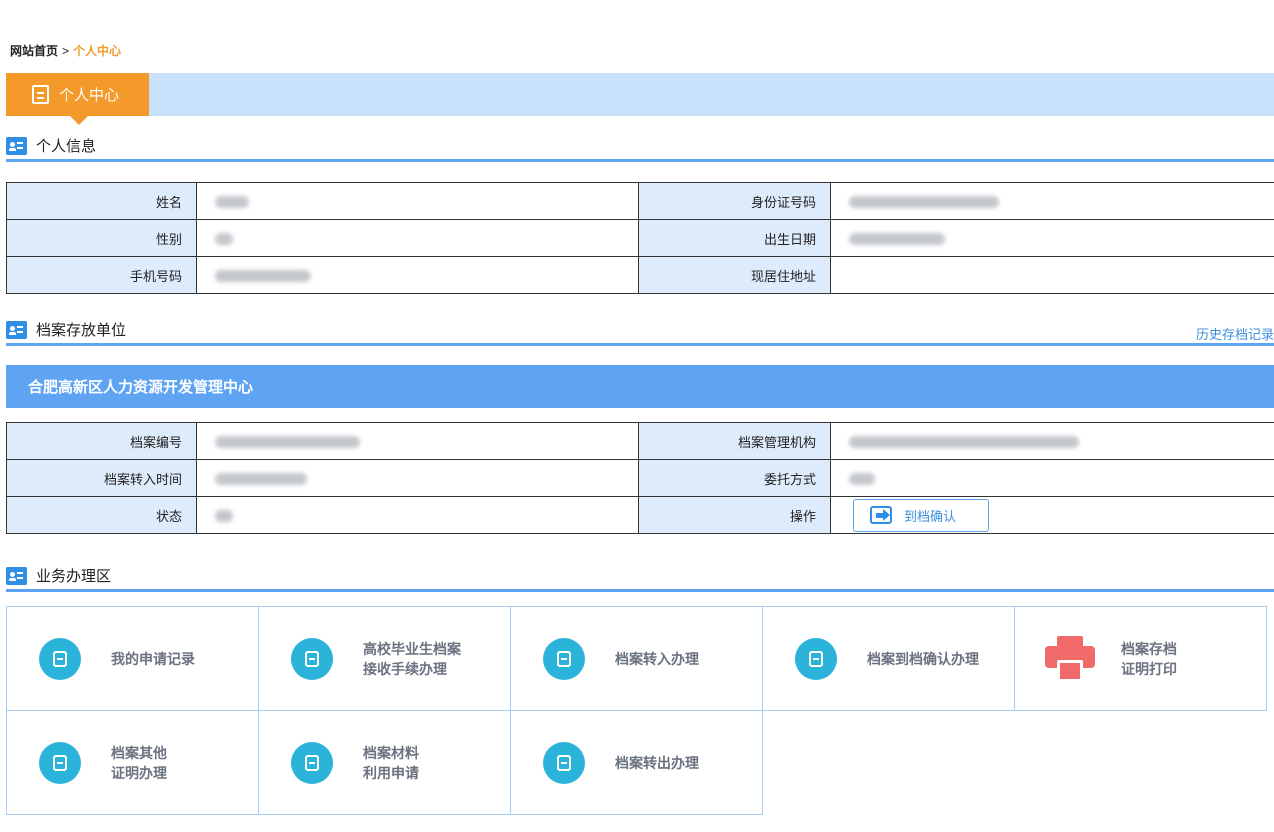 Image resolution: width=1274 pixels, height=832 pixels. Describe the element at coordinates (101, 201) in the screenshot. I see `label-name: 姓名` at that location.